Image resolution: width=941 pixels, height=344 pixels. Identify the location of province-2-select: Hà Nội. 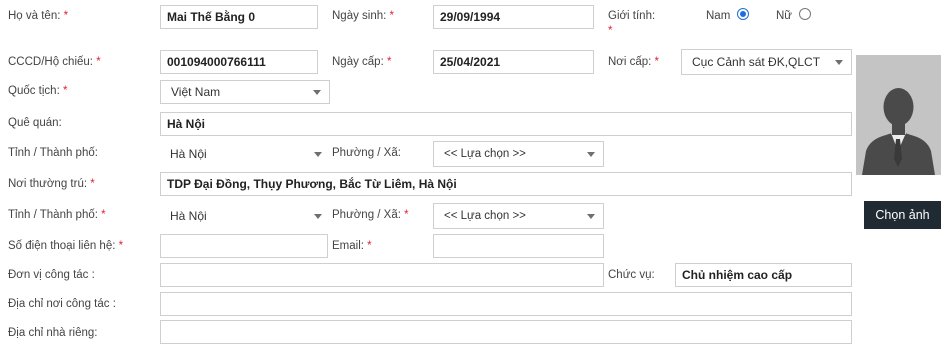
(245, 217).